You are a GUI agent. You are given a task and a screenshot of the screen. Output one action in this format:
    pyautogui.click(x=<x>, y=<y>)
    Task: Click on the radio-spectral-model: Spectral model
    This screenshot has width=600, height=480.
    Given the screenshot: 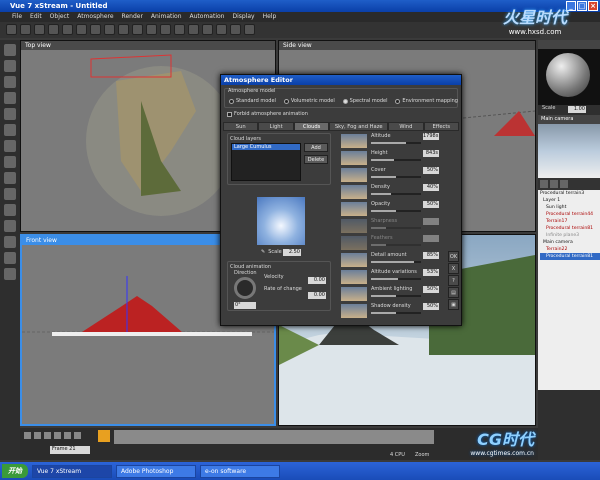 What is the action you would take?
    pyautogui.click(x=364, y=101)
    